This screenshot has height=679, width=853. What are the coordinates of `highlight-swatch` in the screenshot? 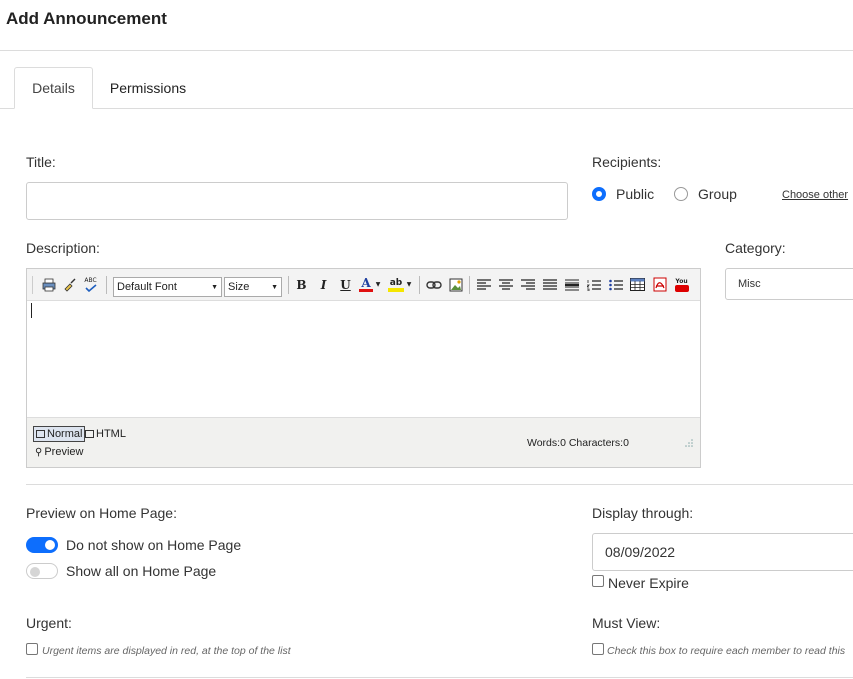 It's located at (396, 289).